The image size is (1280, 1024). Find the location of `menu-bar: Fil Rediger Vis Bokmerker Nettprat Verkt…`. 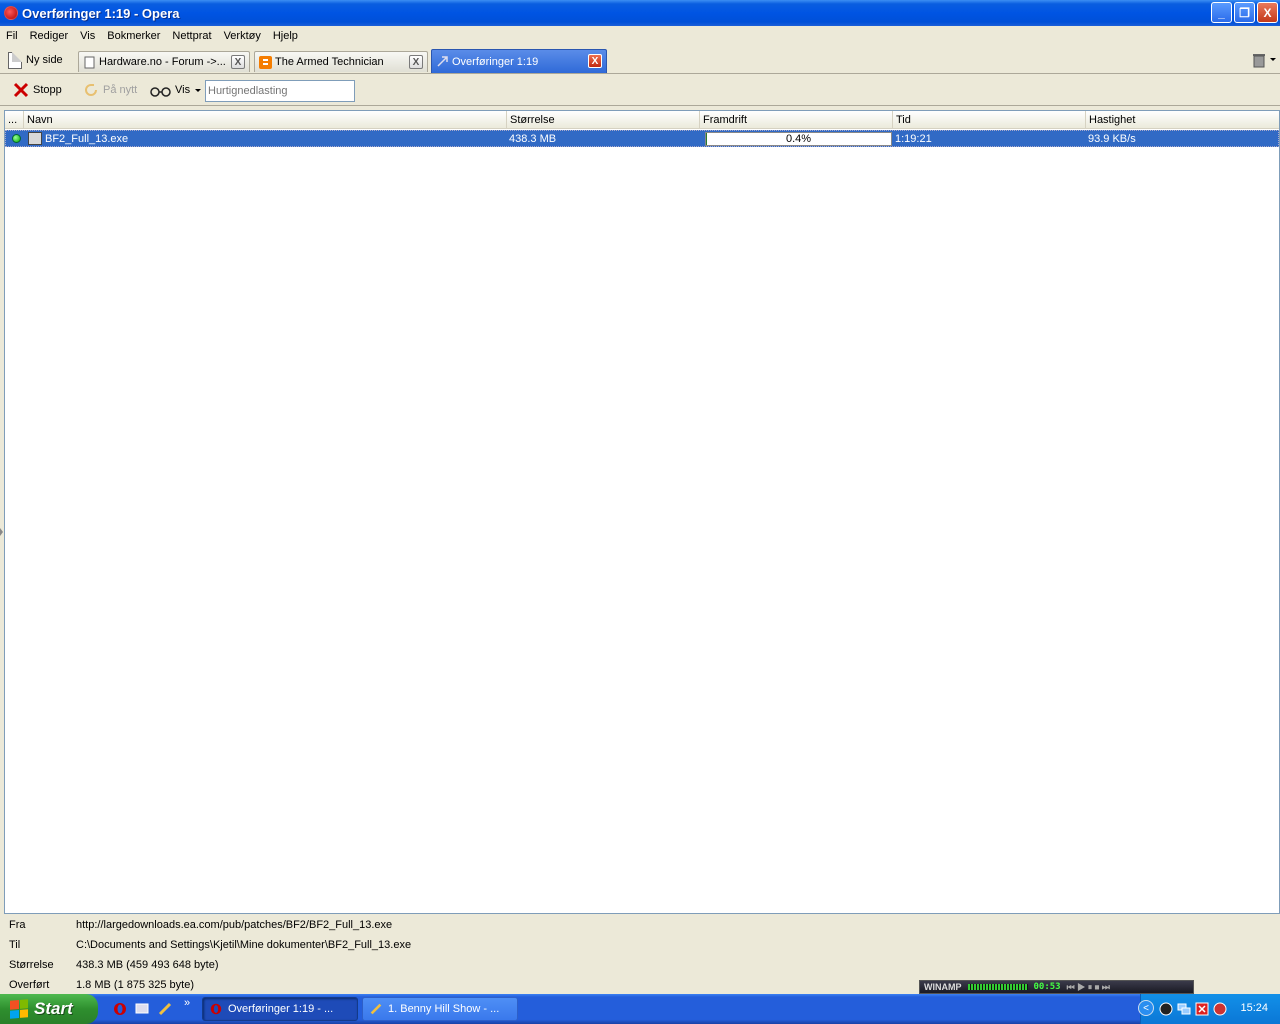

menu-bar: Fil Rediger Vis Bokmerker Nettprat Verkt… is located at coordinates (640, 36).